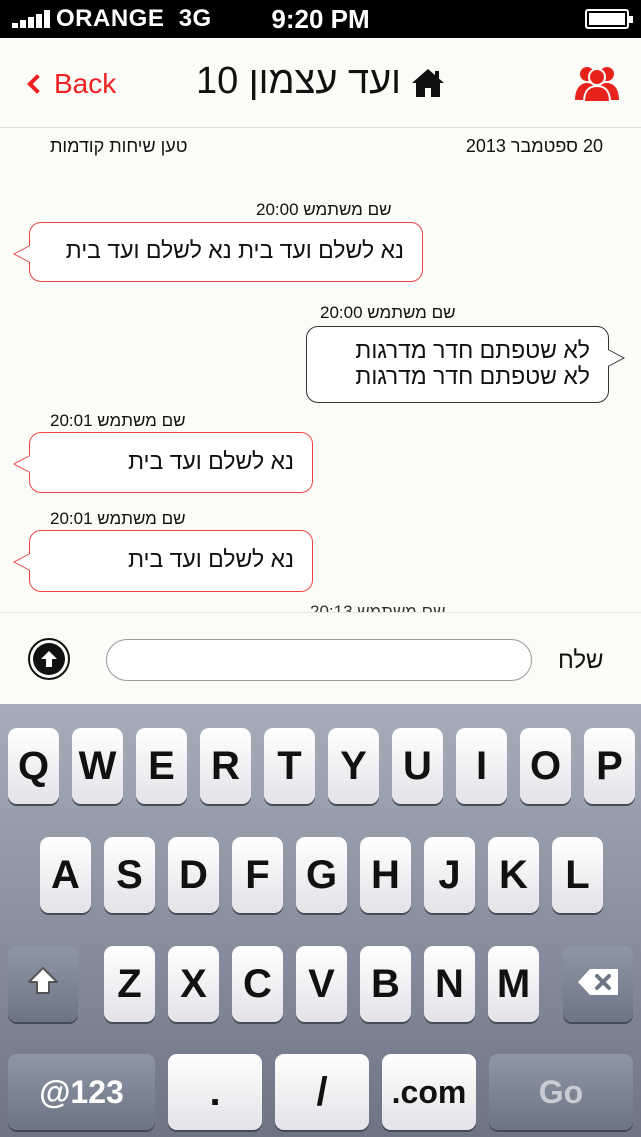 This screenshot has width=641, height=1137. I want to click on compose-bar: שלח, so click(320, 658).